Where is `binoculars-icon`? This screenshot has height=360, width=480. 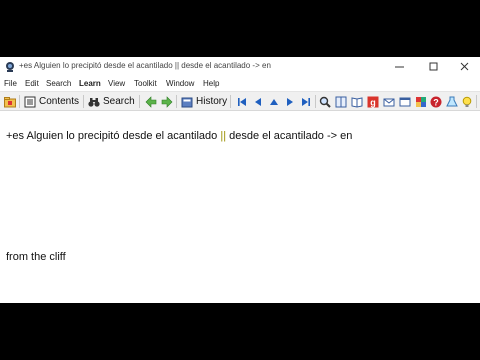
binoculars-icon is located at coordinates (94, 102).